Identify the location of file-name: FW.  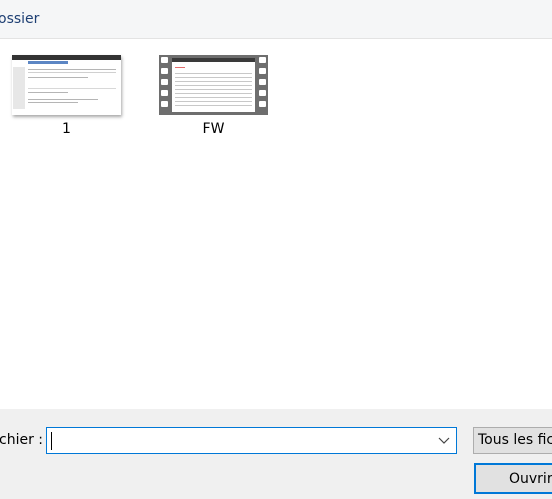
(213, 129).